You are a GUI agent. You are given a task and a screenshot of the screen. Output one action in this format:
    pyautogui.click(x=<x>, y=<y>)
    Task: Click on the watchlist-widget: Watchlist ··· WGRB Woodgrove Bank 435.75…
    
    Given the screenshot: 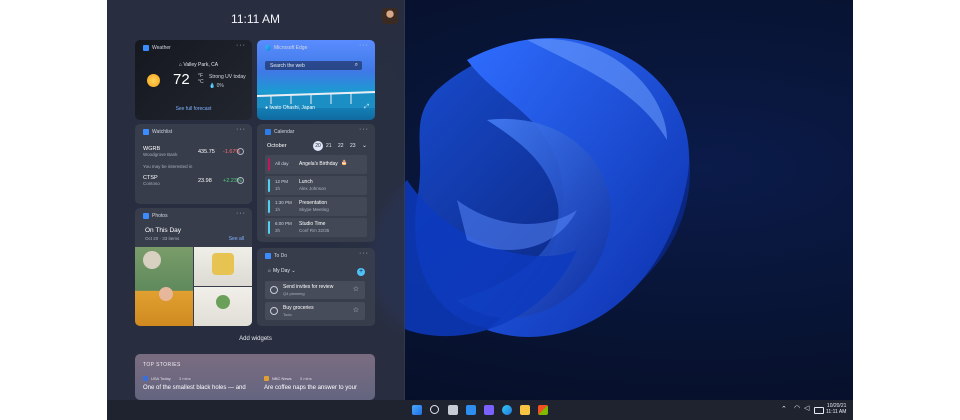 What is the action you would take?
    pyautogui.click(x=193, y=164)
    